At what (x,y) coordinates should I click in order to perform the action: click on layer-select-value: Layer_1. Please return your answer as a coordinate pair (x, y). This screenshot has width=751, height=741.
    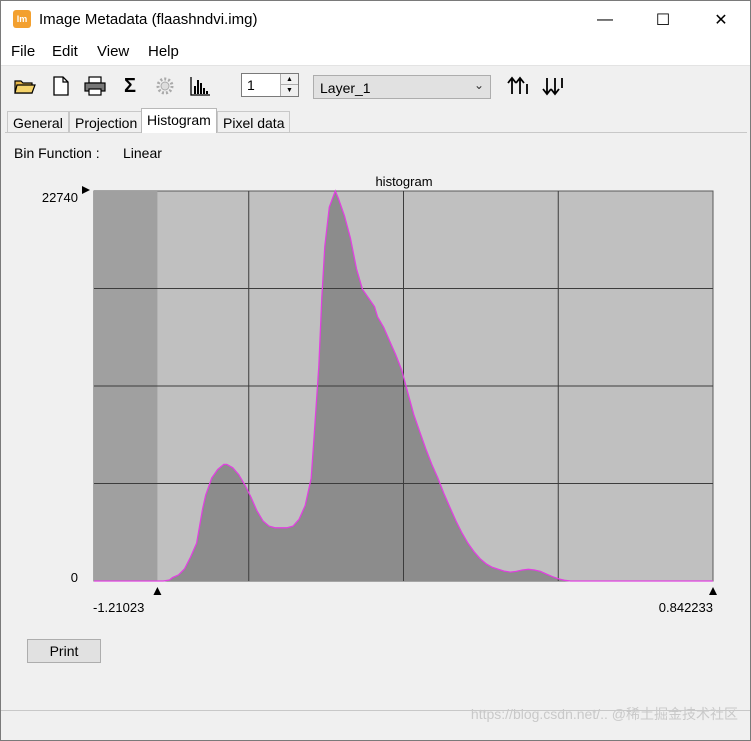
    Looking at the image, I should click on (345, 88).